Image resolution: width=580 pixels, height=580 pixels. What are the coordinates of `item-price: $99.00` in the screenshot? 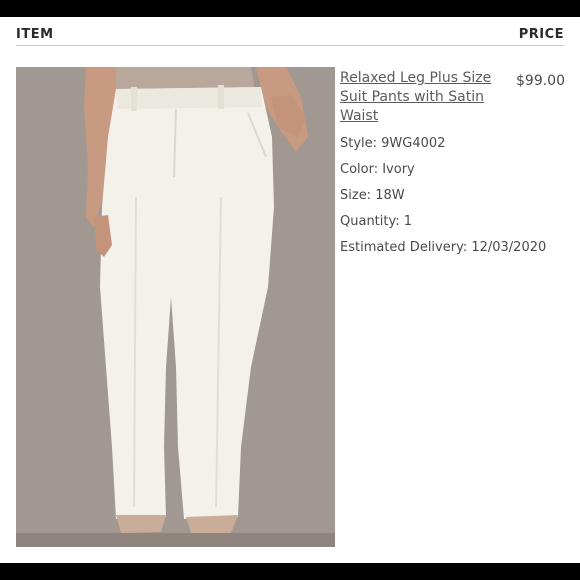 It's located at (540, 81).